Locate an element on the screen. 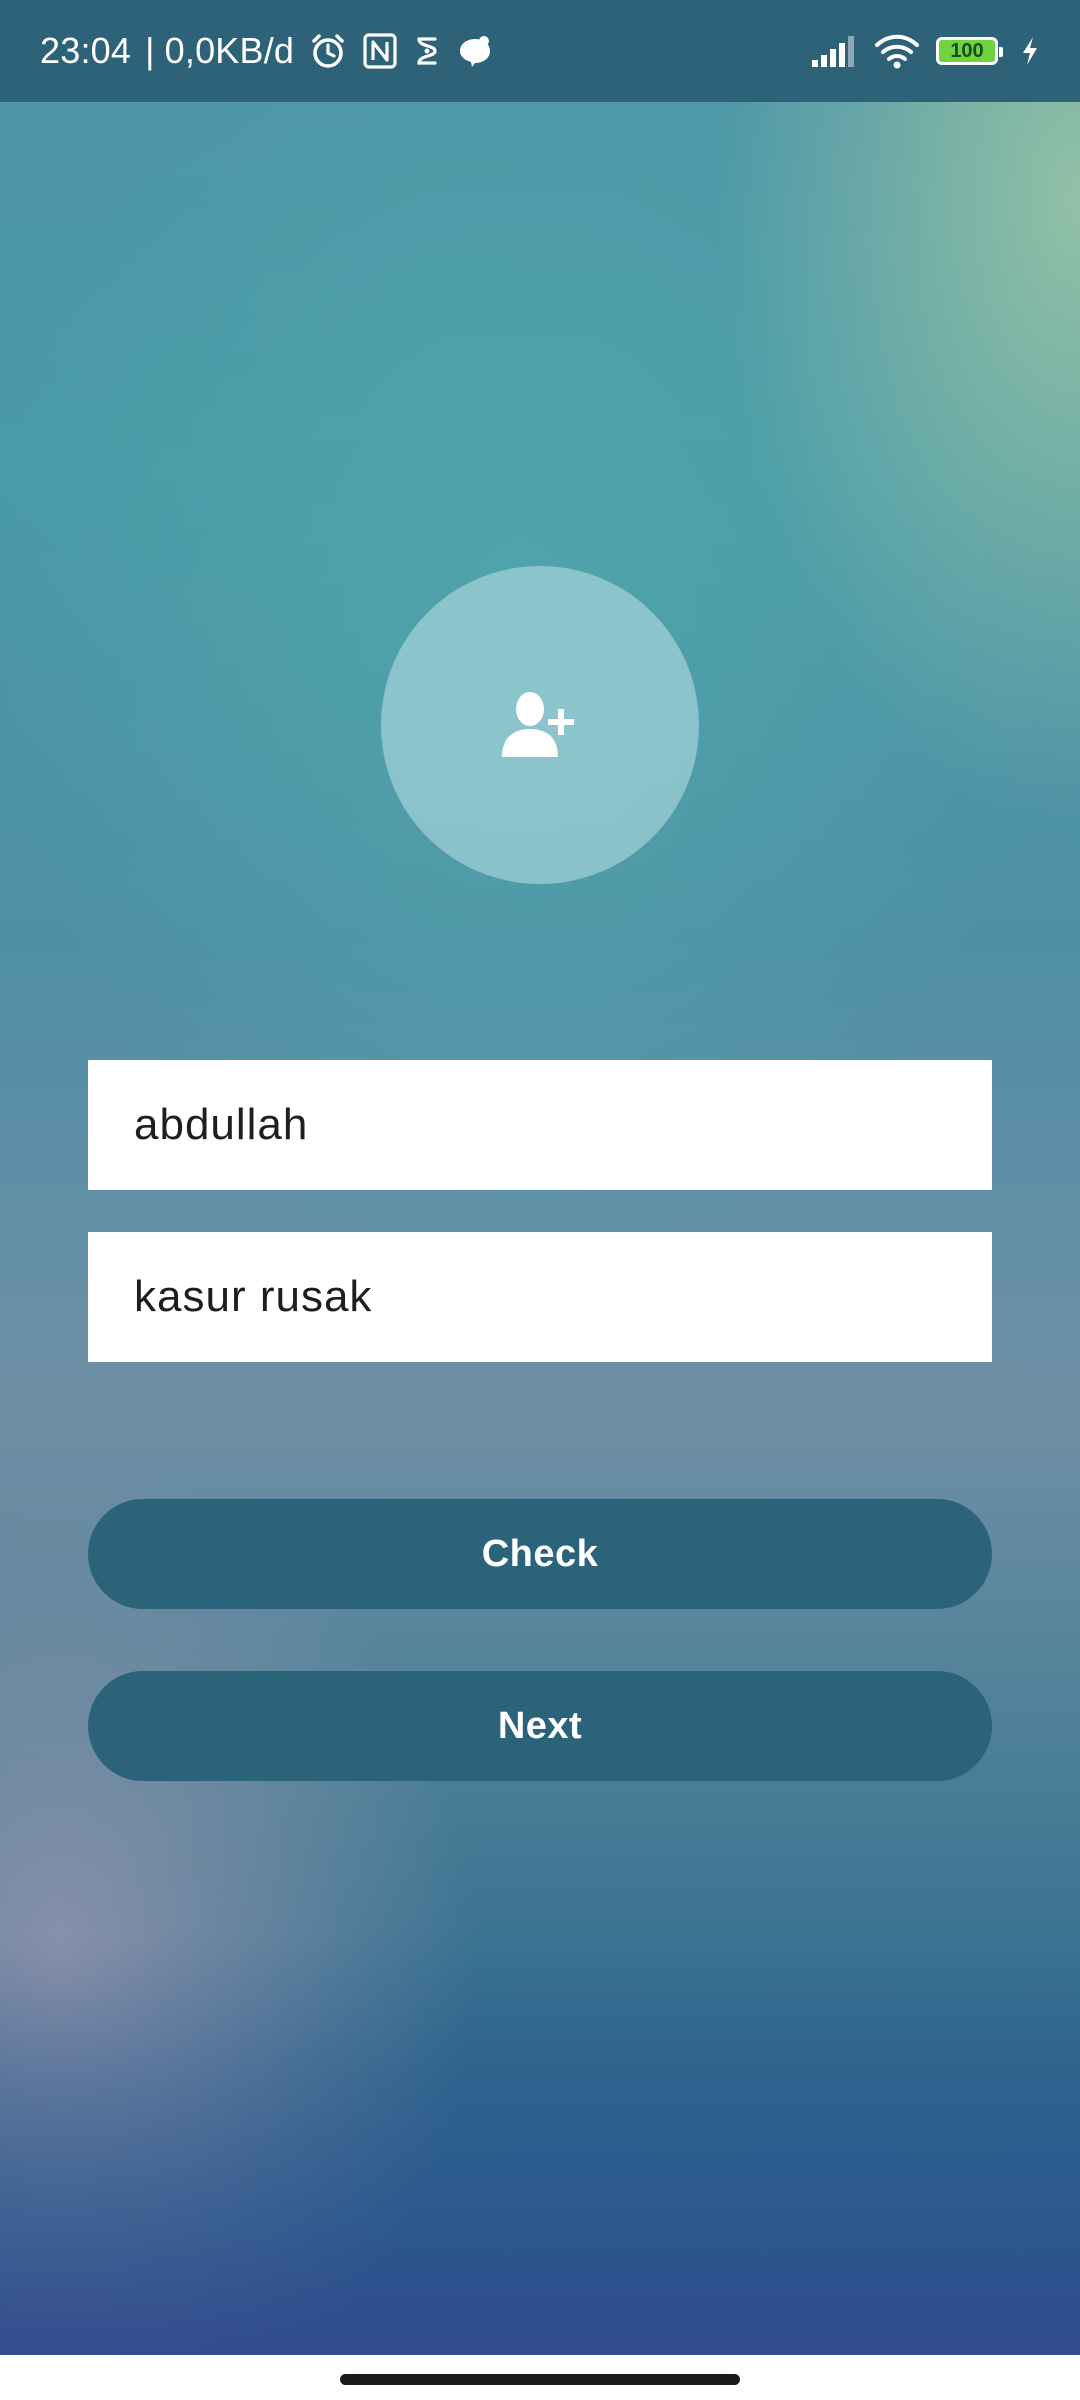  add-user-icon is located at coordinates (540, 725).